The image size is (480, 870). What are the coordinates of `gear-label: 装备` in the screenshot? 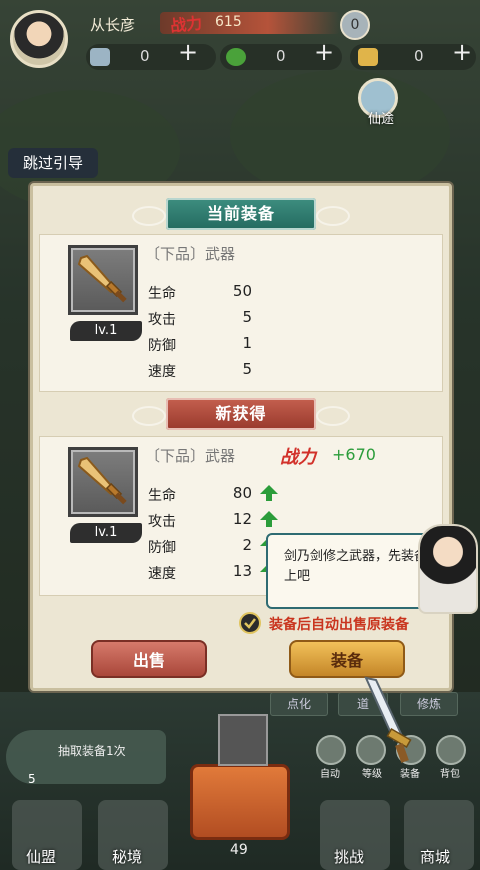 It's located at (410, 774).